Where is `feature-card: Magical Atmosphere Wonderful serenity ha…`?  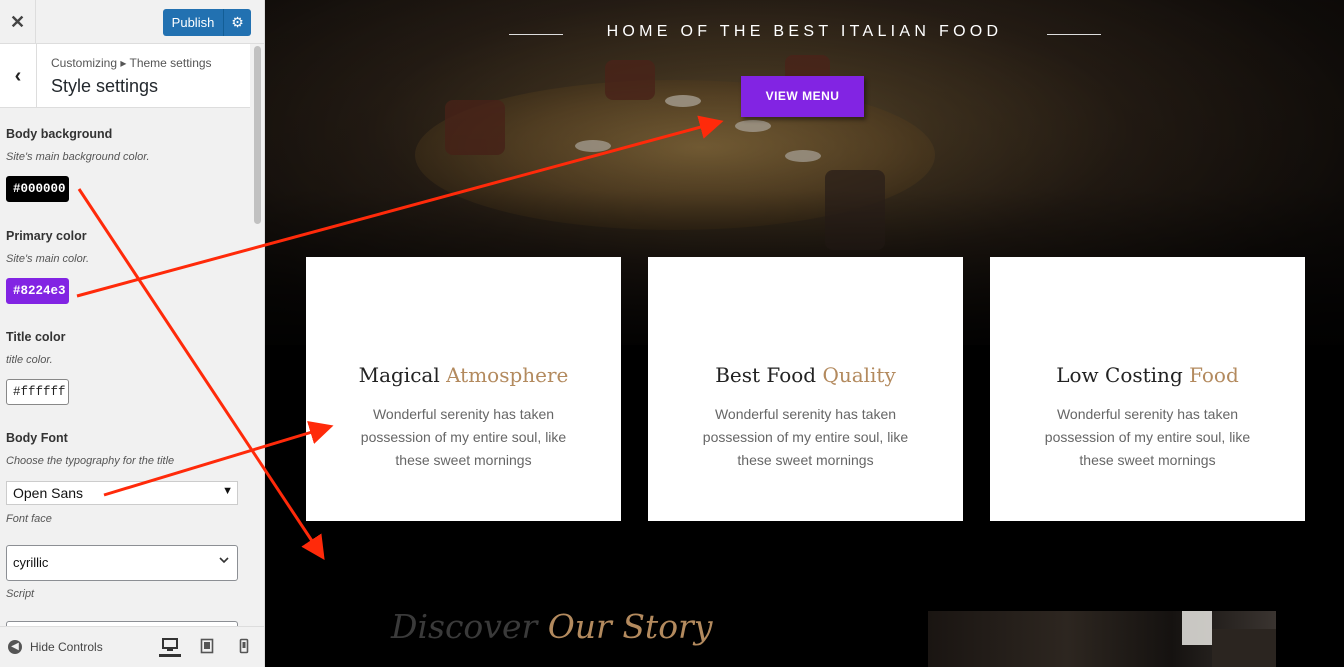 feature-card: Magical Atmosphere Wonderful serenity ha… is located at coordinates (463, 389).